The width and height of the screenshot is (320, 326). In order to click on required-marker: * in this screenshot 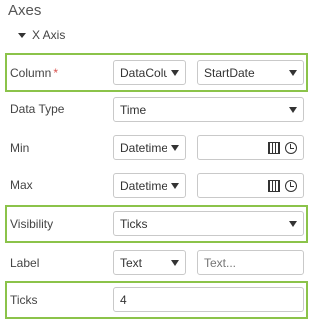, I will do `click(56, 73)`.